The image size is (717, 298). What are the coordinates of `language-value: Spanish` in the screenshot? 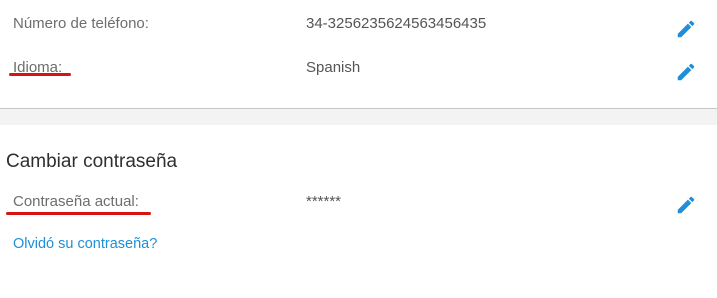 It's located at (333, 67).